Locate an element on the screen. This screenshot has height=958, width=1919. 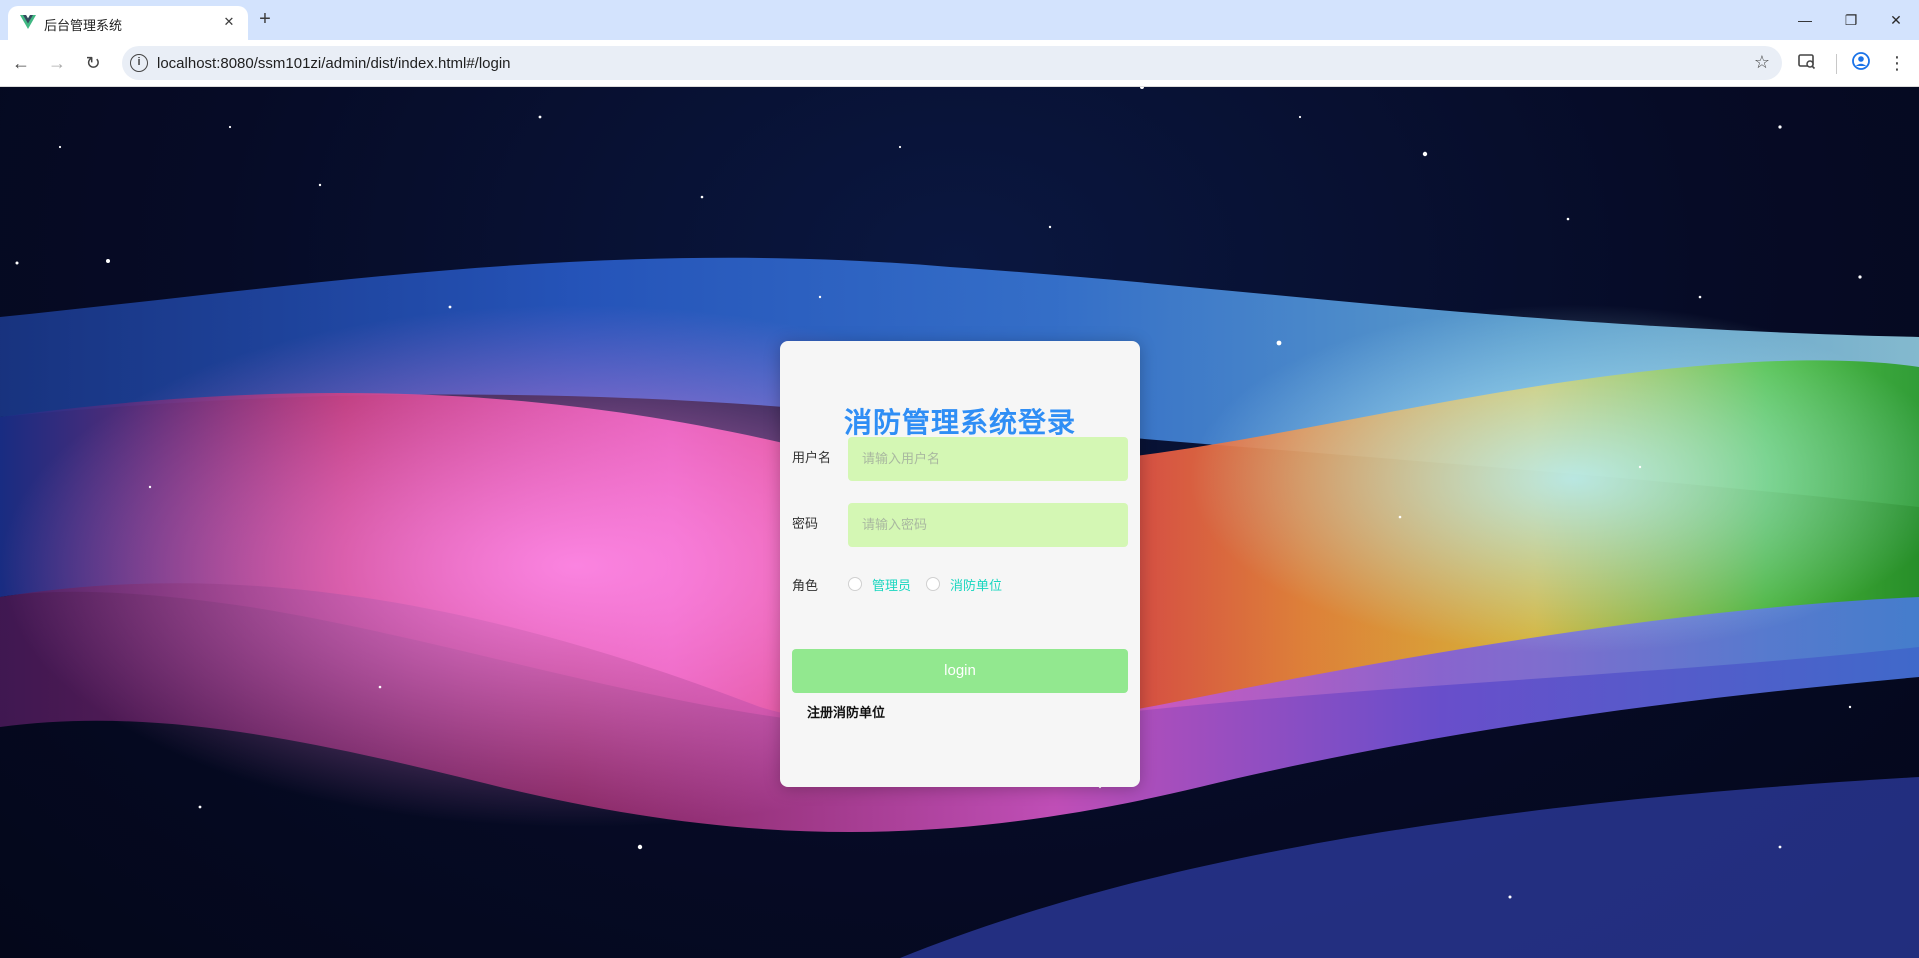
login-card: 消防管理系统登录 用户名 密码 角色 管理员 消防单位 login 注册消防单位 is located at coordinates (960, 564).